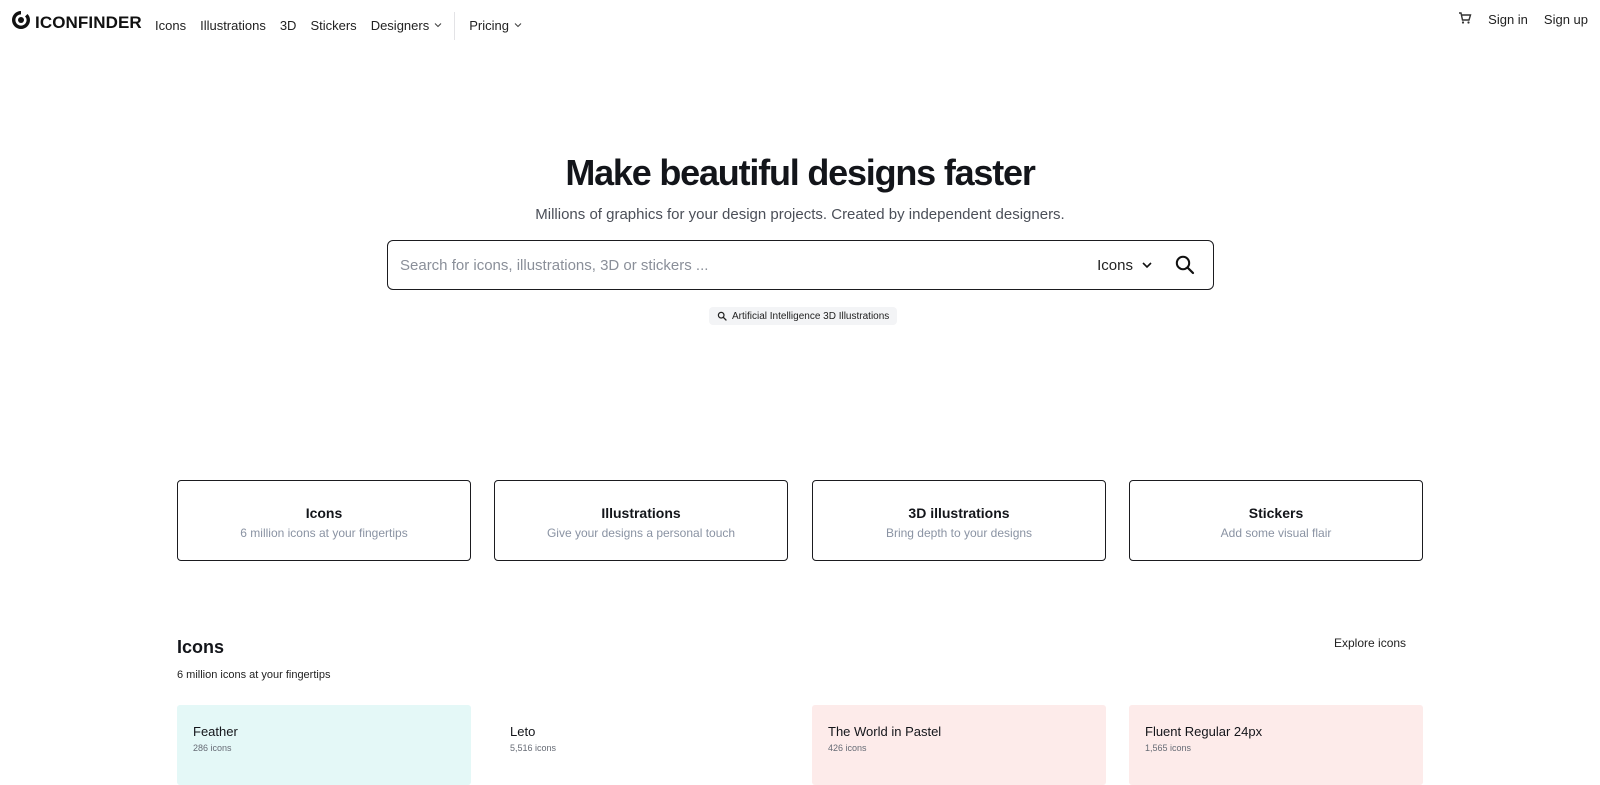 The width and height of the screenshot is (1600, 785). I want to click on iconfinder-logo: ICONFINDER, so click(76, 22).